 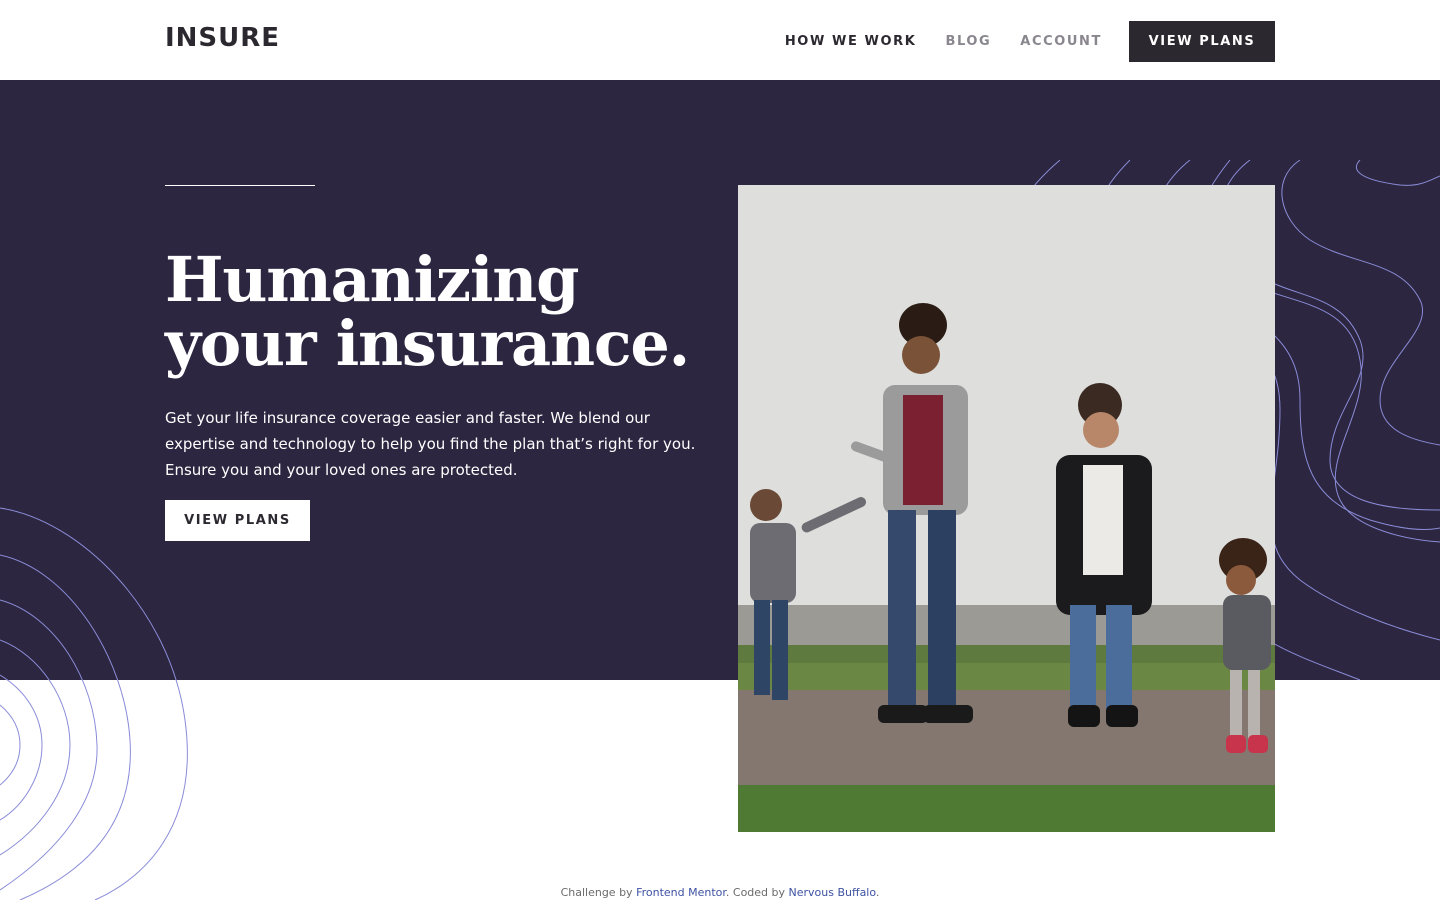 What do you see at coordinates (1061, 41) in the screenshot?
I see `nav-account: ACCOUNT` at bounding box center [1061, 41].